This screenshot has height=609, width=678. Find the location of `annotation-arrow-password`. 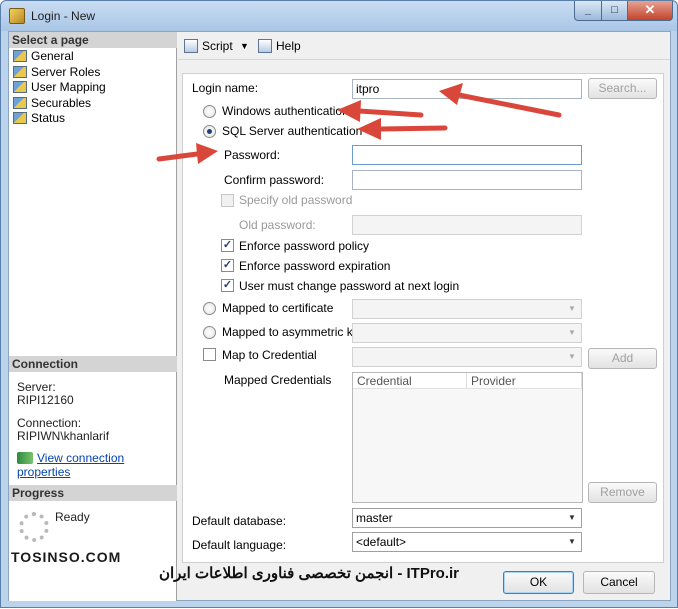

annotation-arrow-password is located at coordinates (187, 153).